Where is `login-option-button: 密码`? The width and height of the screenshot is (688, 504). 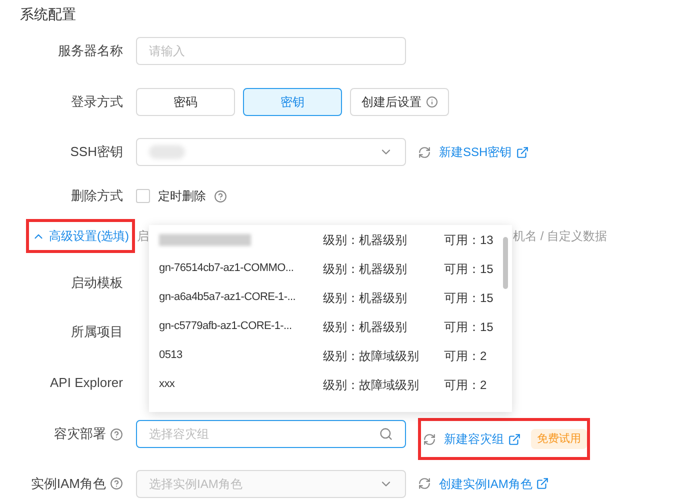 login-option-button: 密码 is located at coordinates (185, 102).